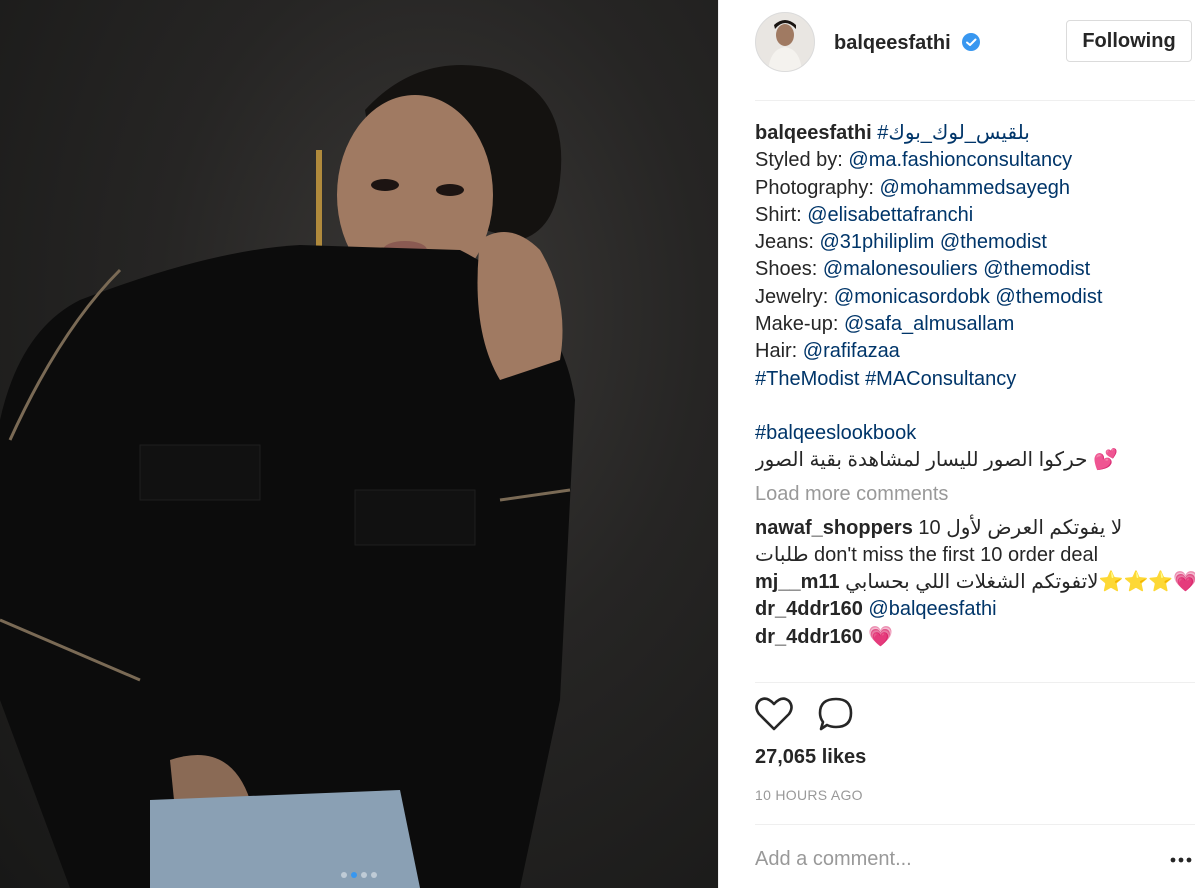  I want to click on caption-hashtag: #بلقيس_لوك_بوك, so click(953, 133).